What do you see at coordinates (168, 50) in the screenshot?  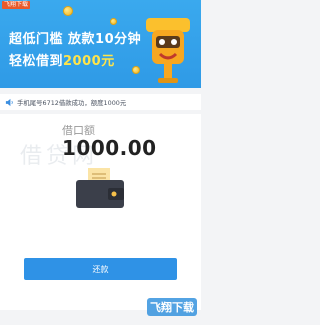 I see `mascot-illustration` at bounding box center [168, 50].